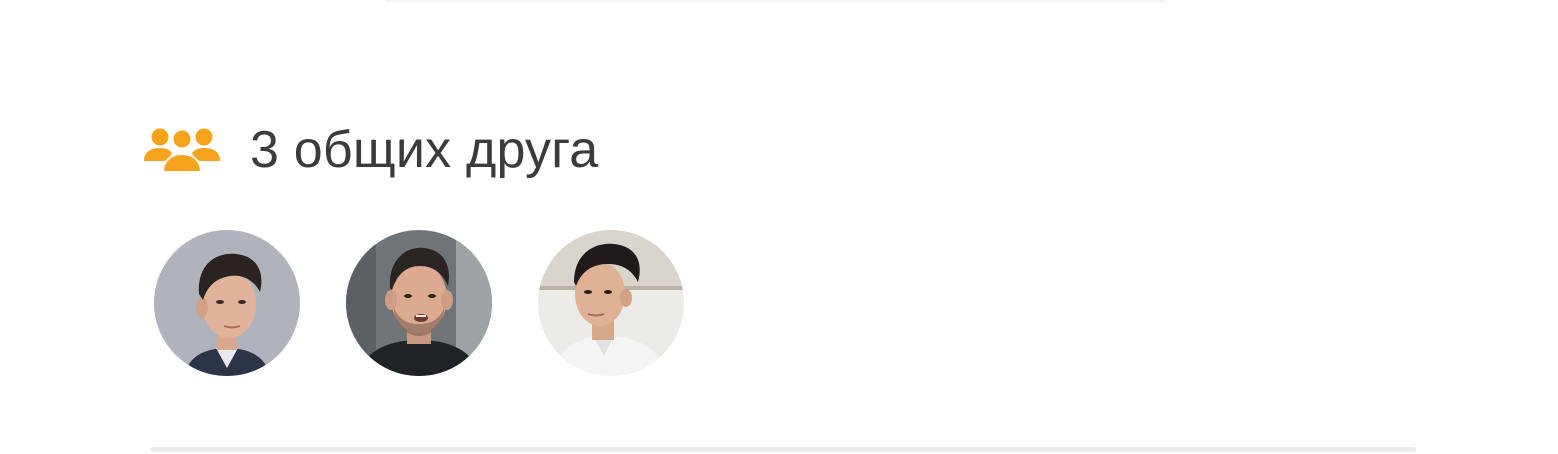 The width and height of the screenshot is (1558, 454). Describe the element at coordinates (424, 150) in the screenshot. I see `mutual-friends-title: 3 общих друга` at that location.